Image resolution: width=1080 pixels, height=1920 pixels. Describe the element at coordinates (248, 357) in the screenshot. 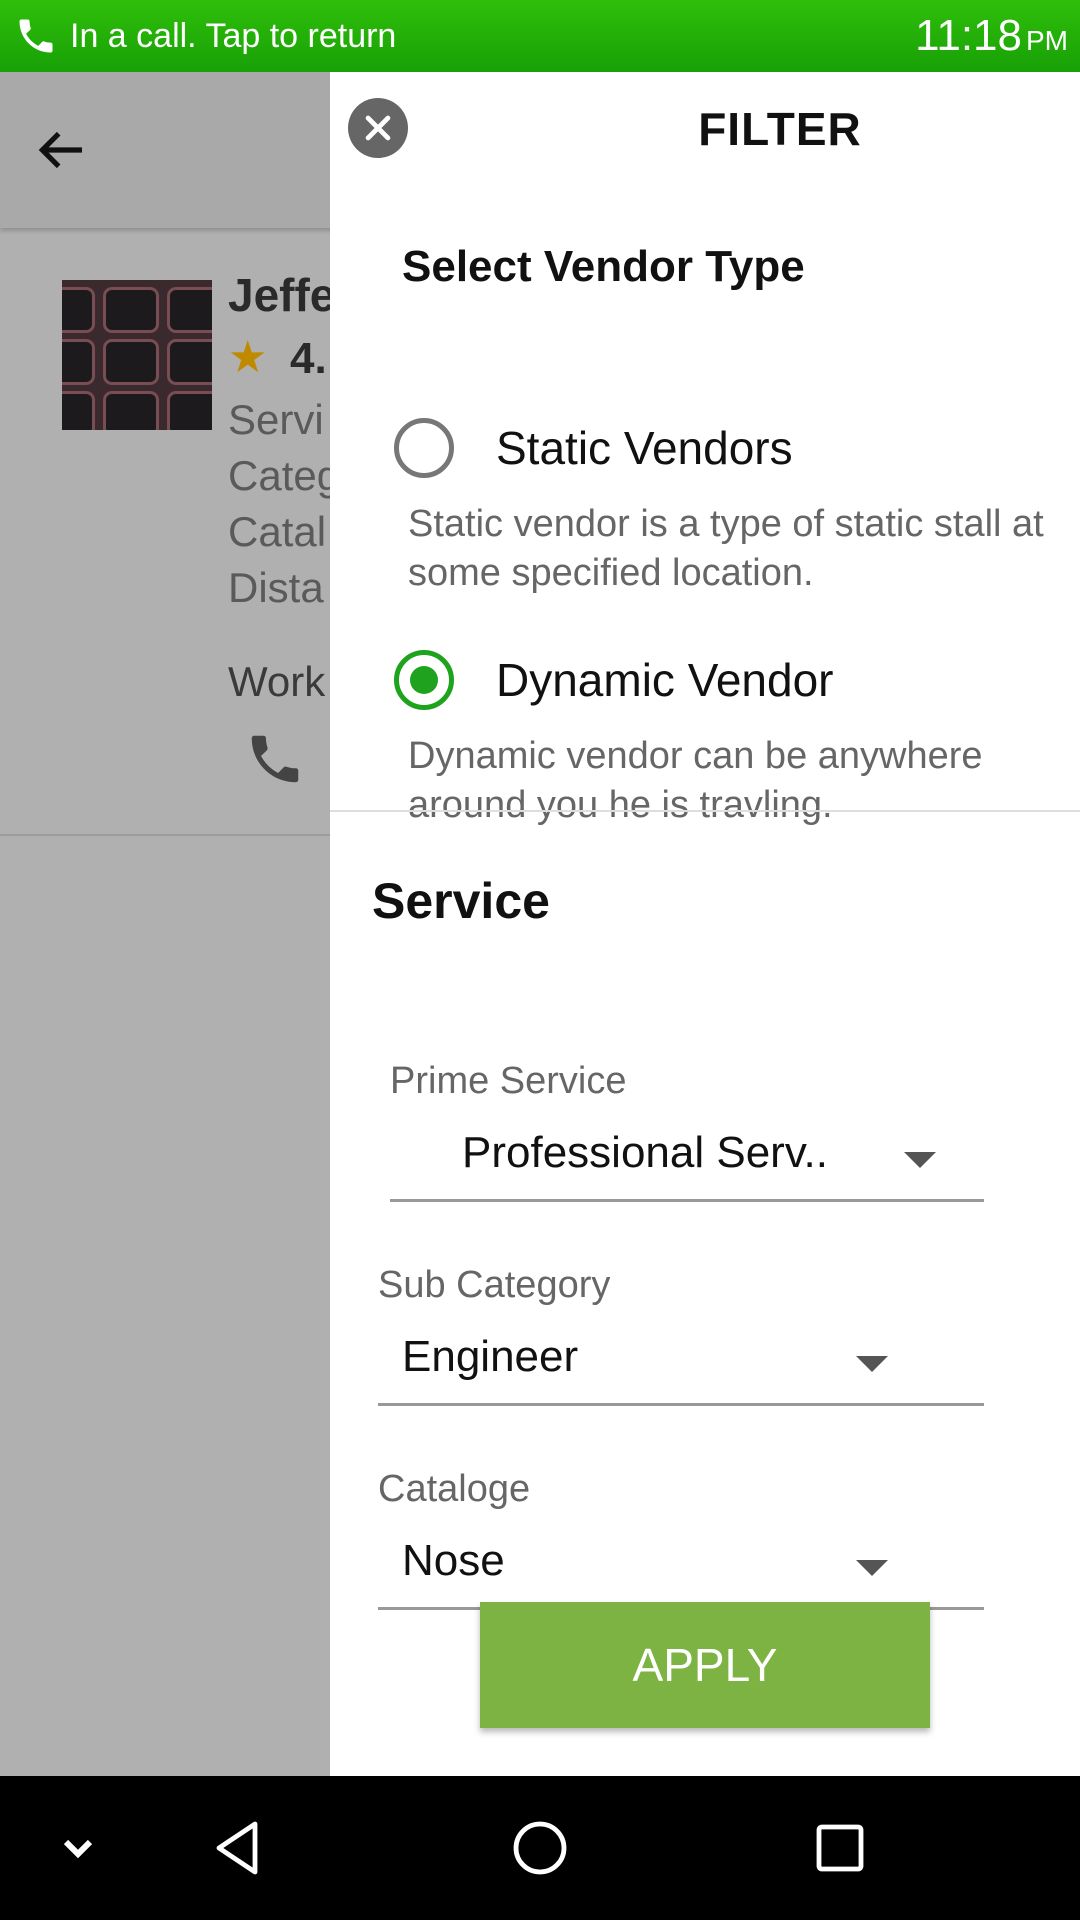

I see `star-icon: ★` at that location.